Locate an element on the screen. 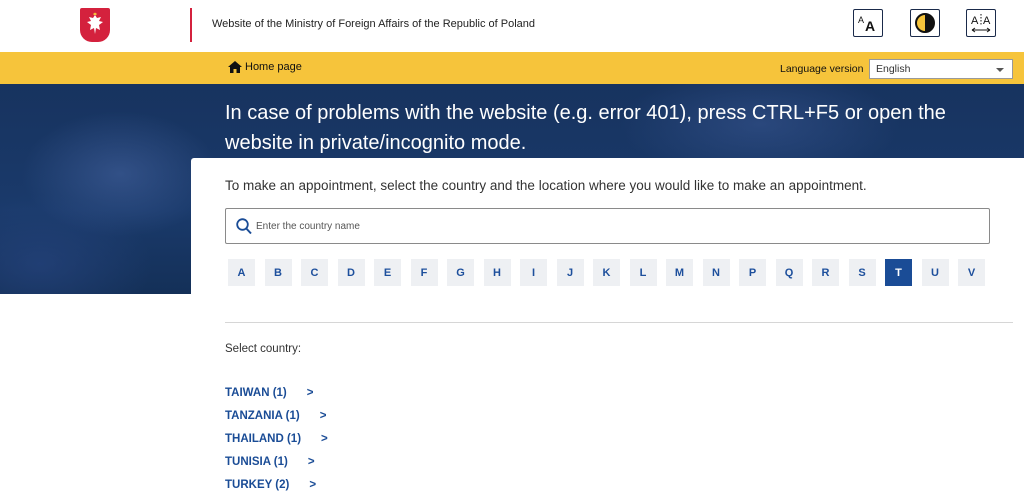 The height and width of the screenshot is (494, 1024). country-link: TAIWAN (1) > is located at coordinates (276, 392).